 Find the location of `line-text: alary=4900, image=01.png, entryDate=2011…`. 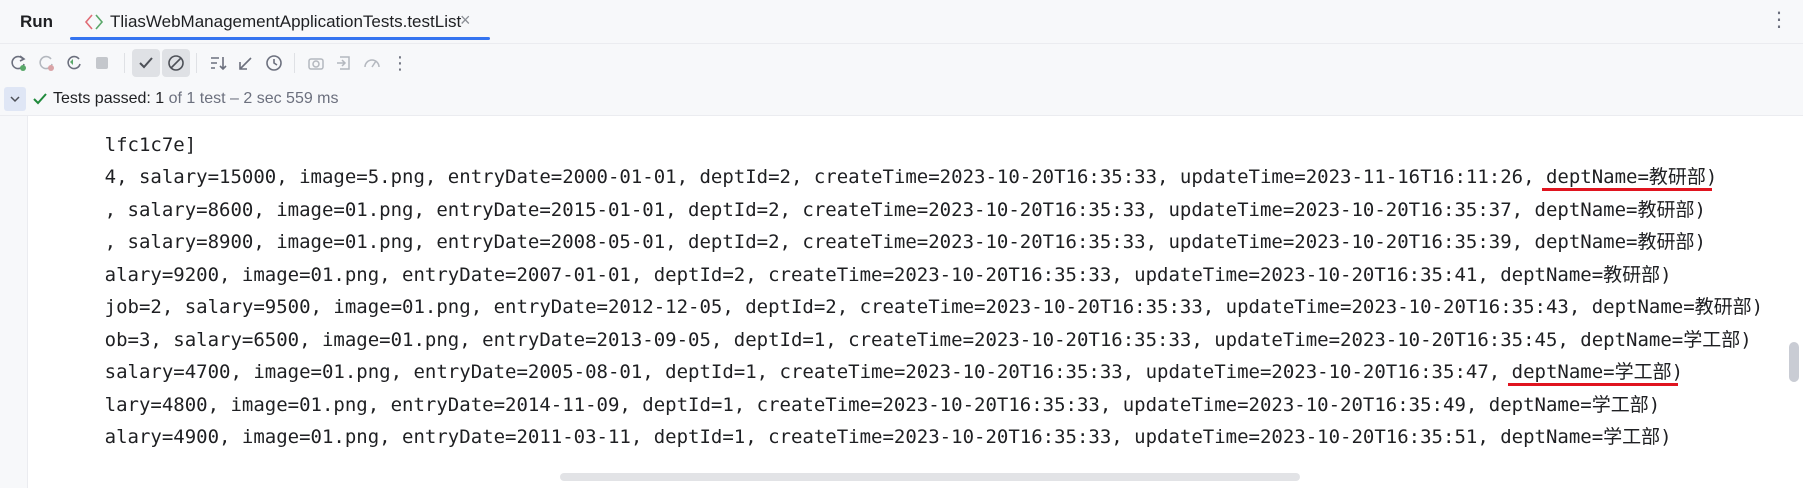

line-text: alary=4900, image=01.png, entryDate=2011… is located at coordinates (888, 437).